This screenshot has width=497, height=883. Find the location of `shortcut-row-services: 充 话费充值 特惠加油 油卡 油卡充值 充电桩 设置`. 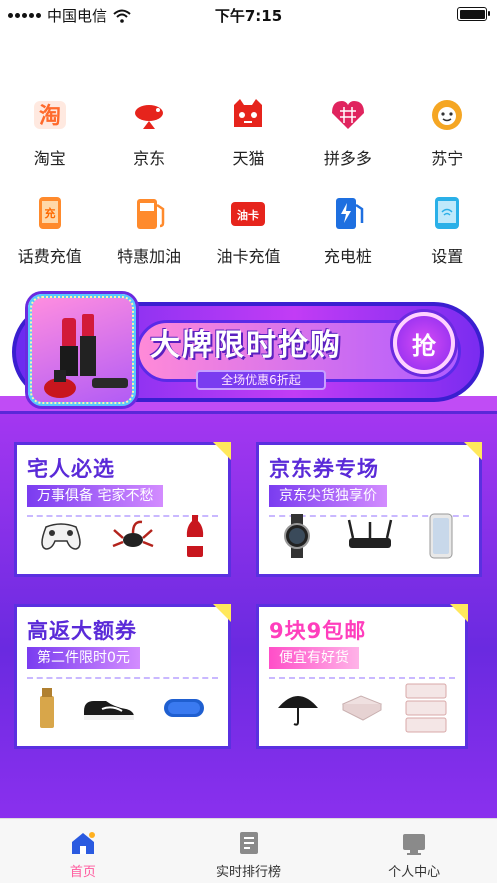

shortcut-row-services: 充 话费充值 特惠加油 油卡 油卡充值 充电桩 设置 is located at coordinates (248, 240).